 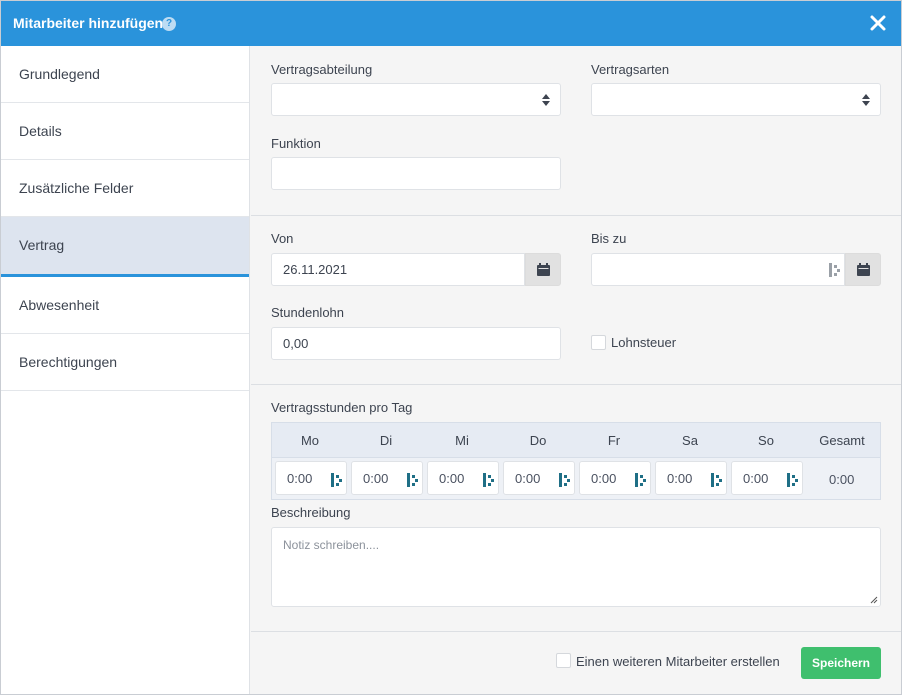 What do you see at coordinates (125, 305) in the screenshot?
I see `sidebar-item-abwesenheit: Abwesenheit` at bounding box center [125, 305].